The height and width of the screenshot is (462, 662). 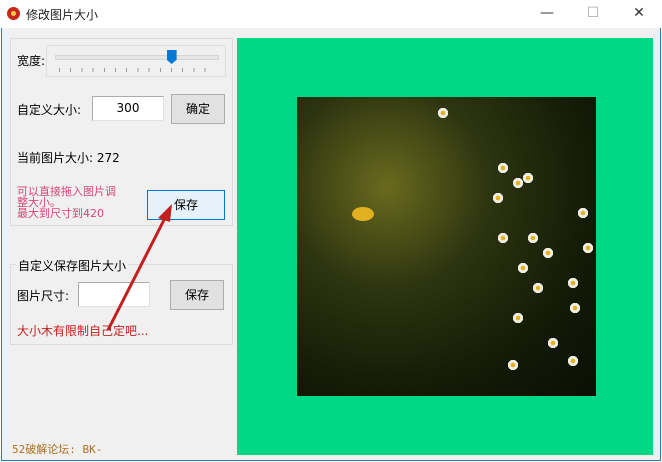 What do you see at coordinates (165, 213) in the screenshot?
I see `arrow-head` at bounding box center [165, 213].